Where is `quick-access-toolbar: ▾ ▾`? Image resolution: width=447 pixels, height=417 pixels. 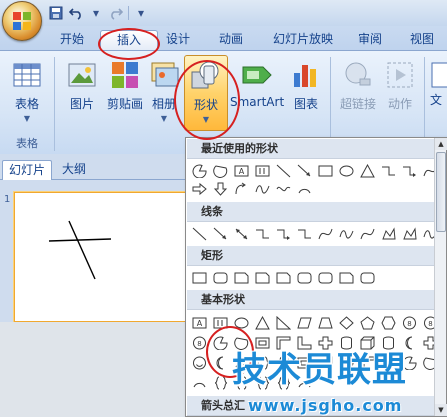 quick-access-toolbar: ▾ ▾ is located at coordinates (98, 13).